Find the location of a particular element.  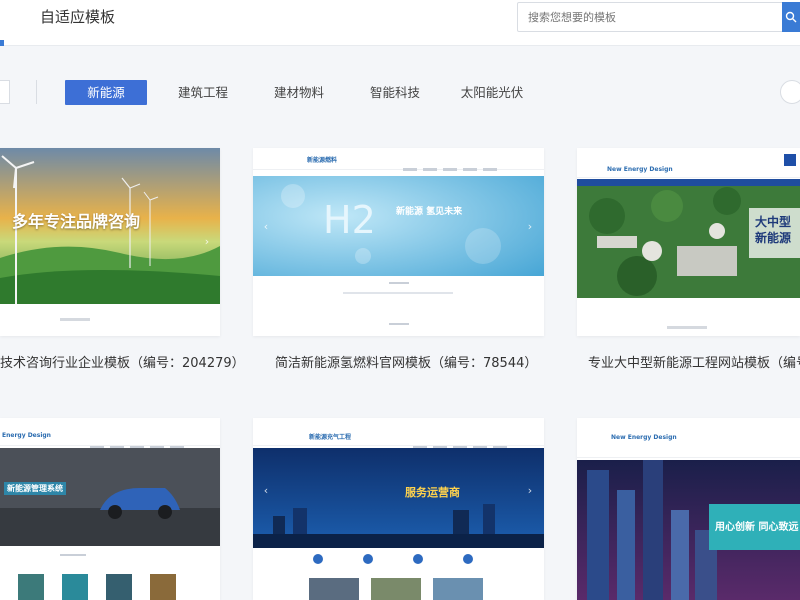

template-caption: 专业大中型新能源工程网站模板（编号： is located at coordinates (694, 361).